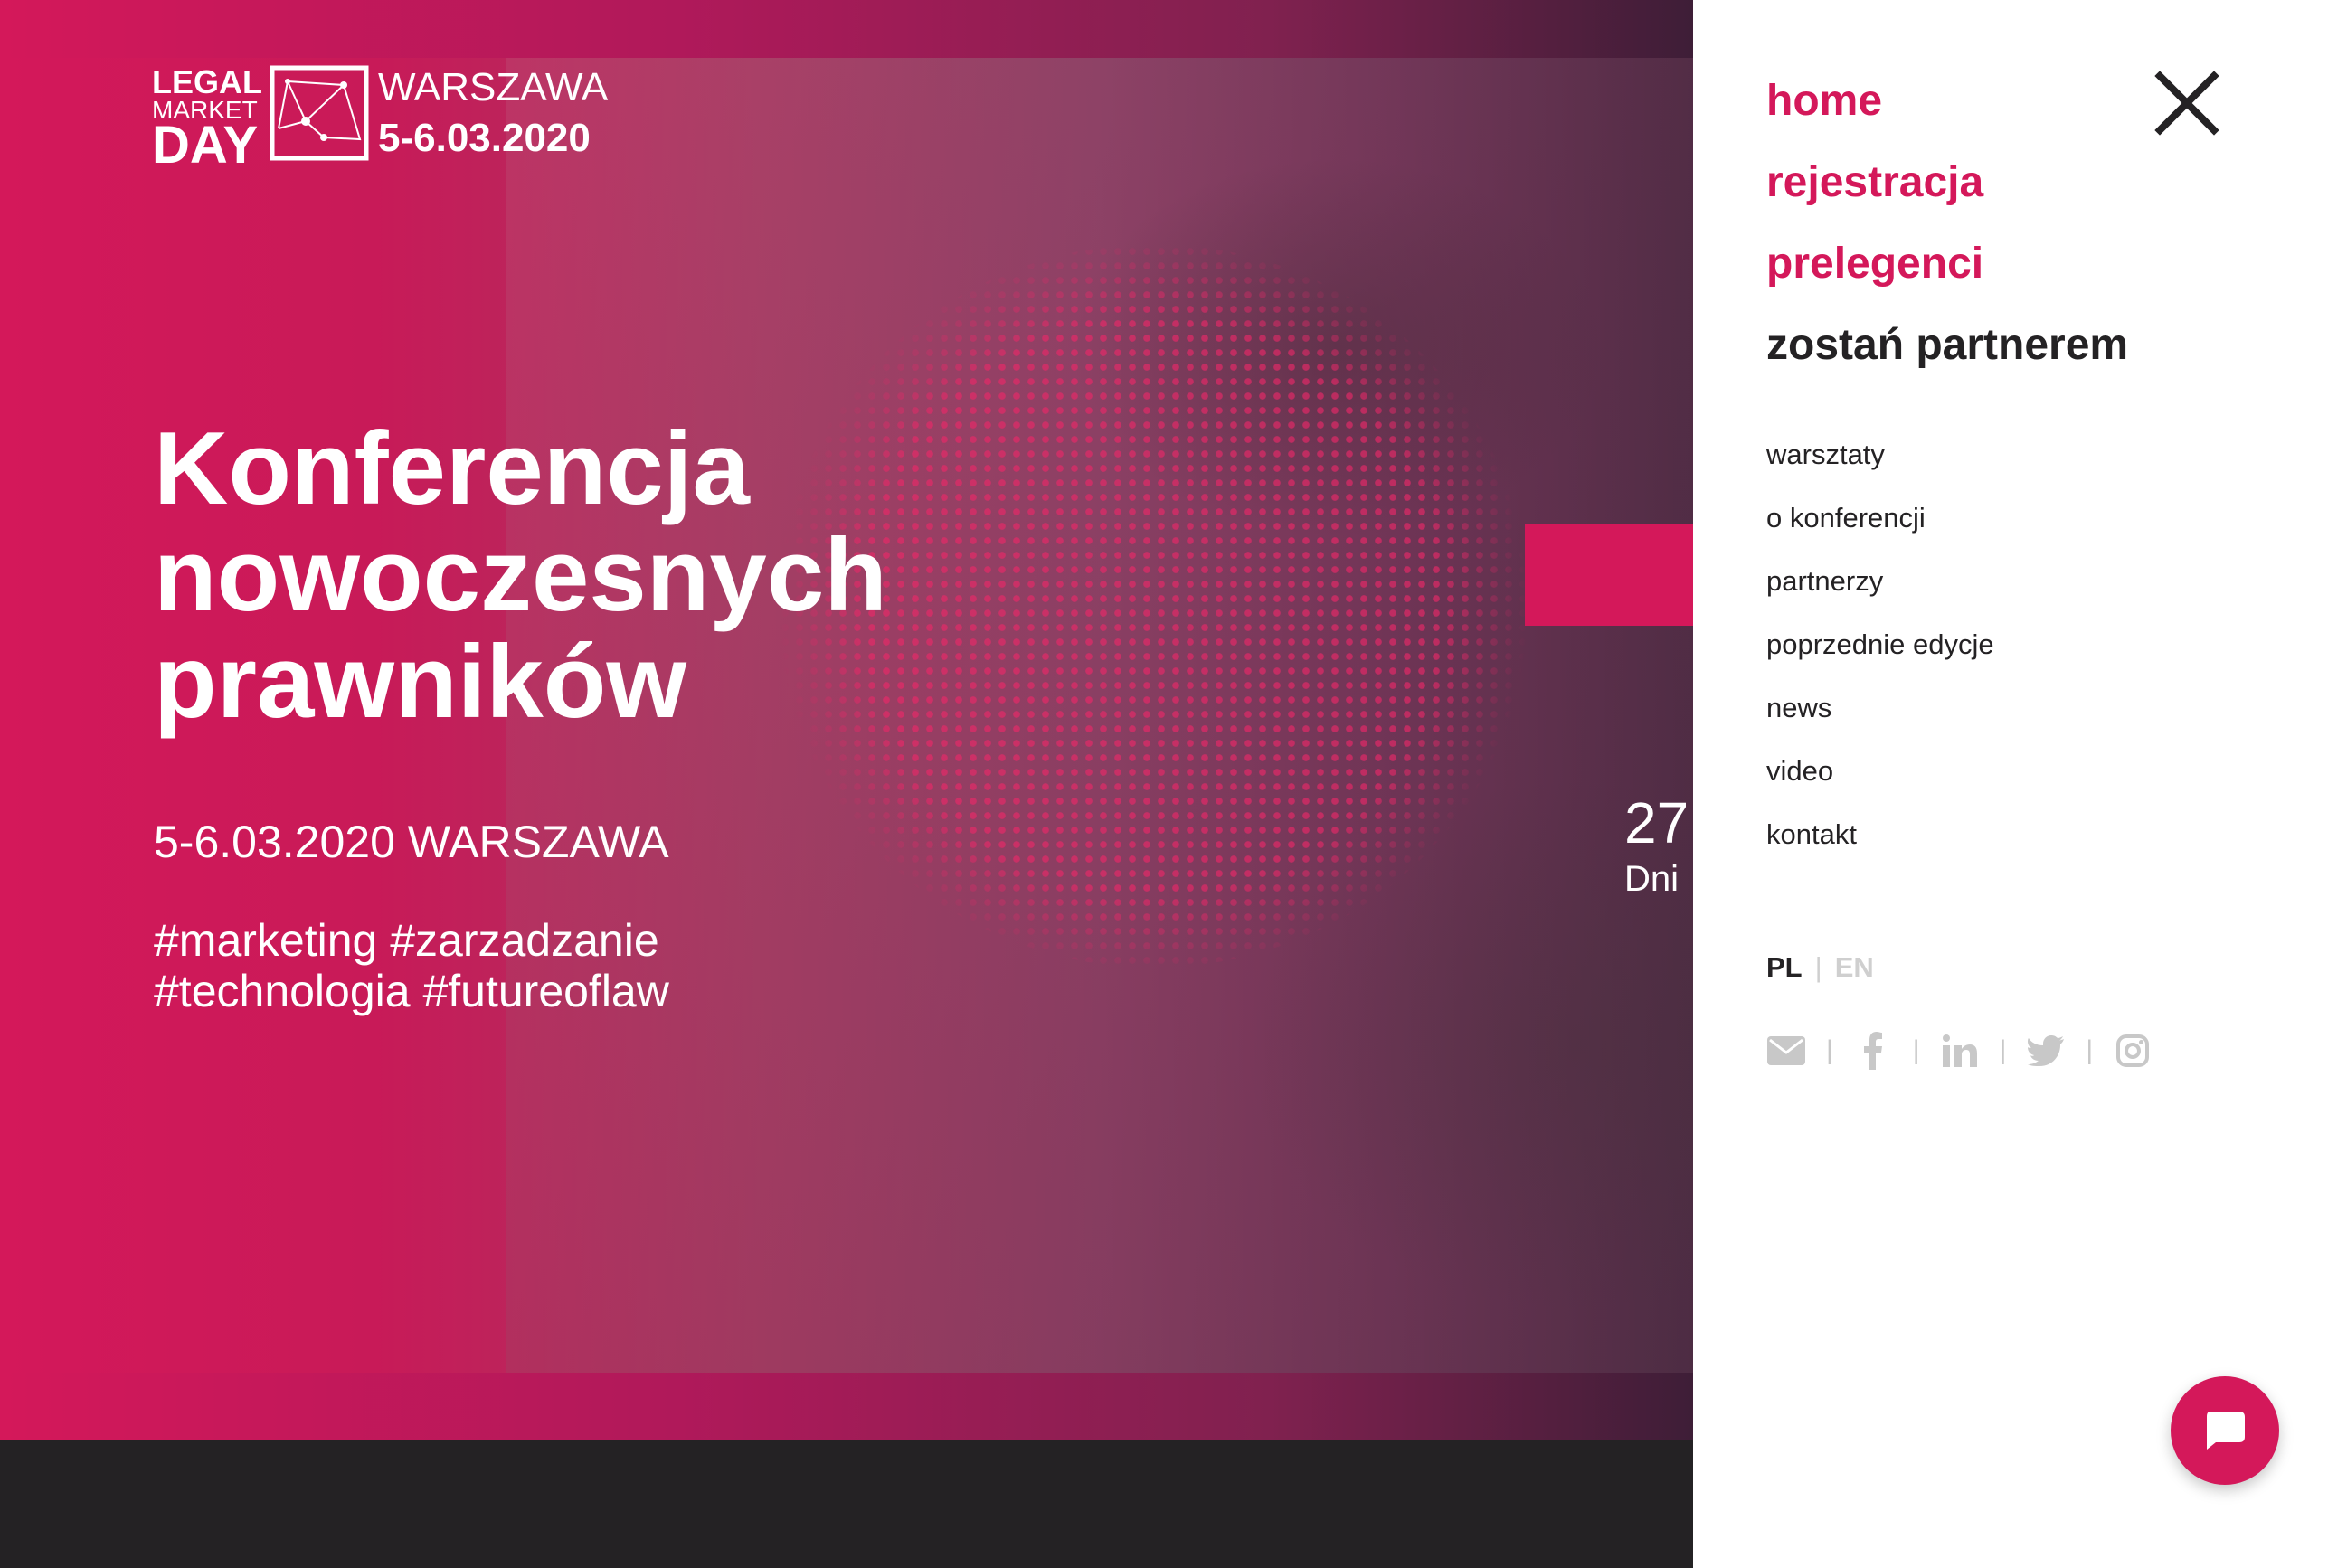  Describe the element at coordinates (1652, 879) in the screenshot. I see `countdown-unit: Dni` at that location.